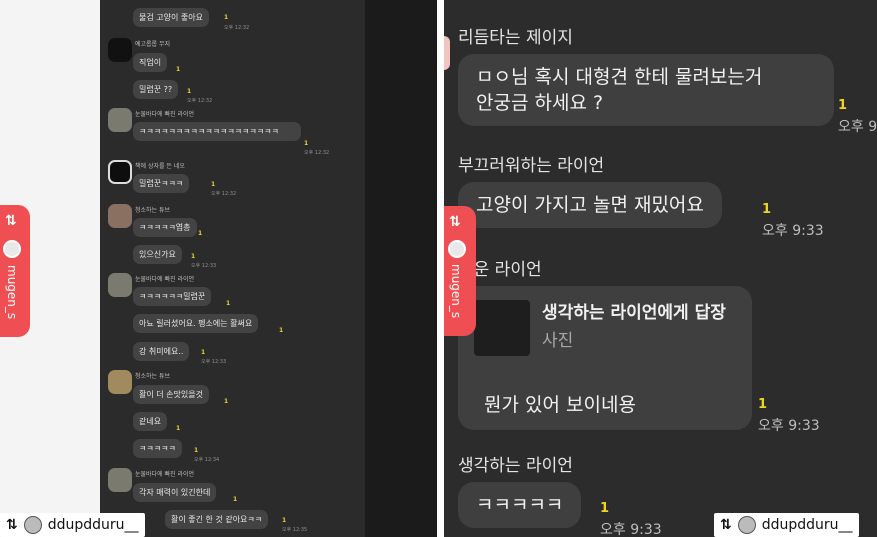 The width and height of the screenshot is (877, 537). I want to click on chat-message: ㅋㅋㅋㅋㅋㅋ밀렵꾼, so click(172, 296).